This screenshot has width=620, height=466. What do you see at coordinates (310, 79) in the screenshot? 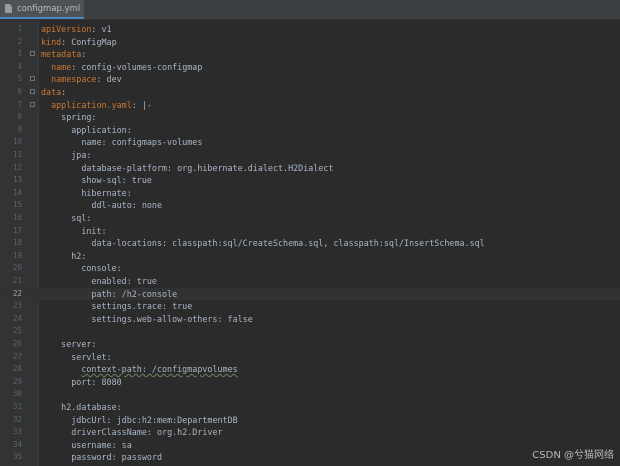
I see `code-line: 5 namespace: dev` at bounding box center [310, 79].